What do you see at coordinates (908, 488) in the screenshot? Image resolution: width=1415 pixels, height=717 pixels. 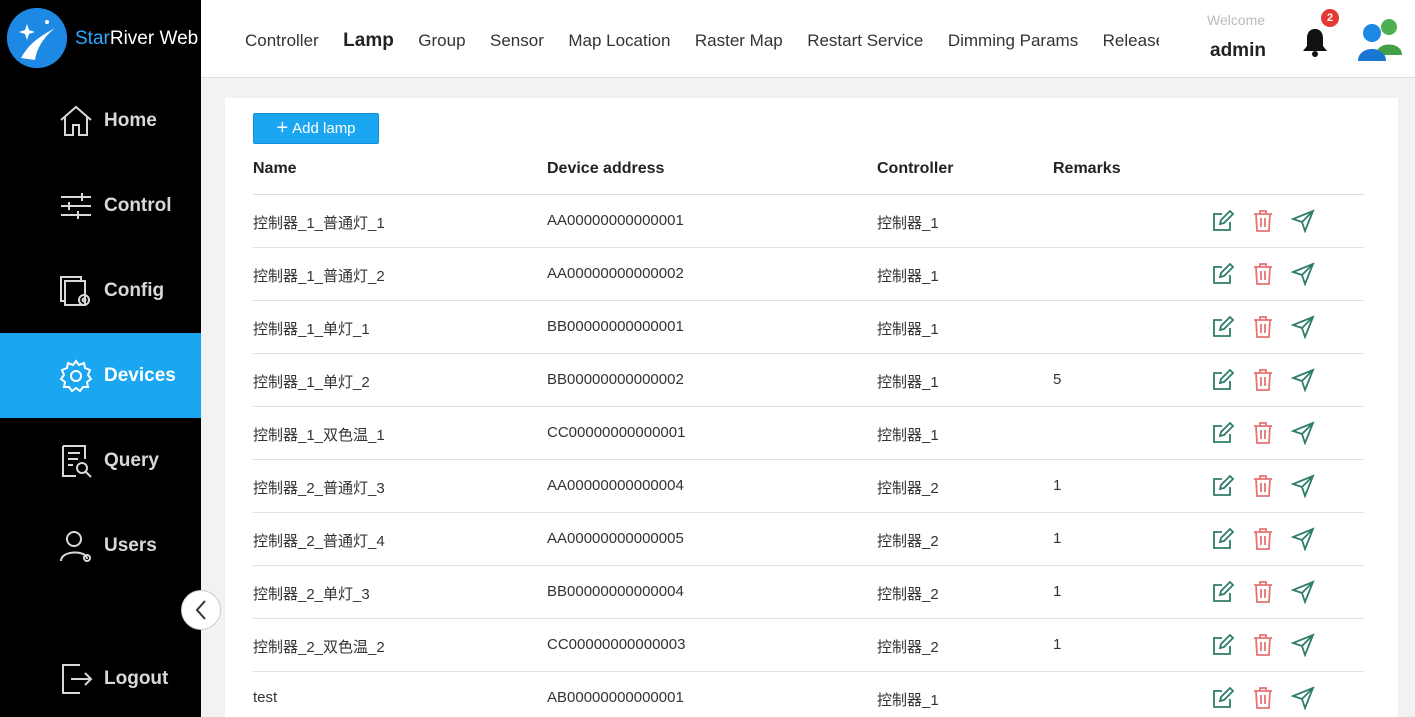 I see `cell-controller: 控制器_2` at bounding box center [908, 488].